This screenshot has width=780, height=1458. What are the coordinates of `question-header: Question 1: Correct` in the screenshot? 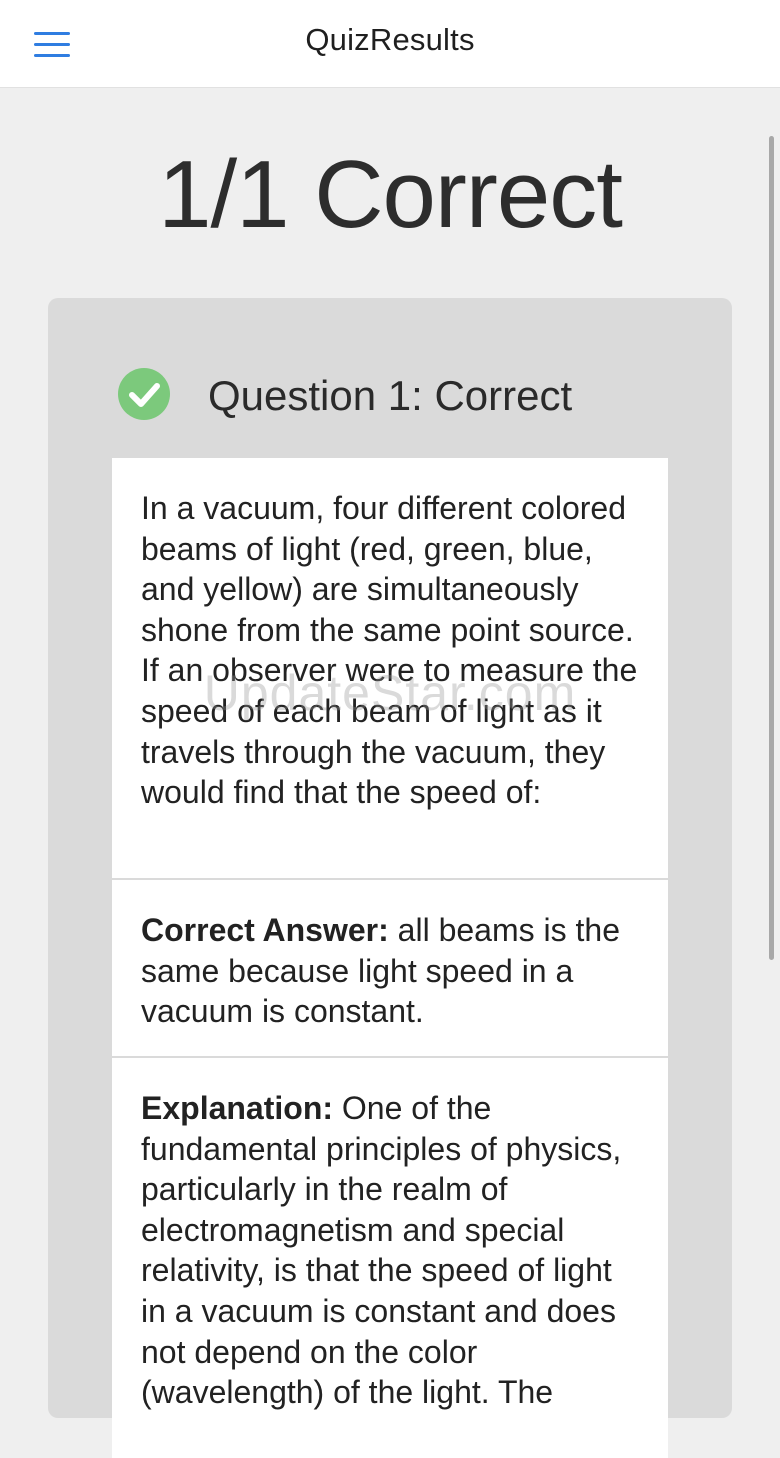 It's located at (418, 396).